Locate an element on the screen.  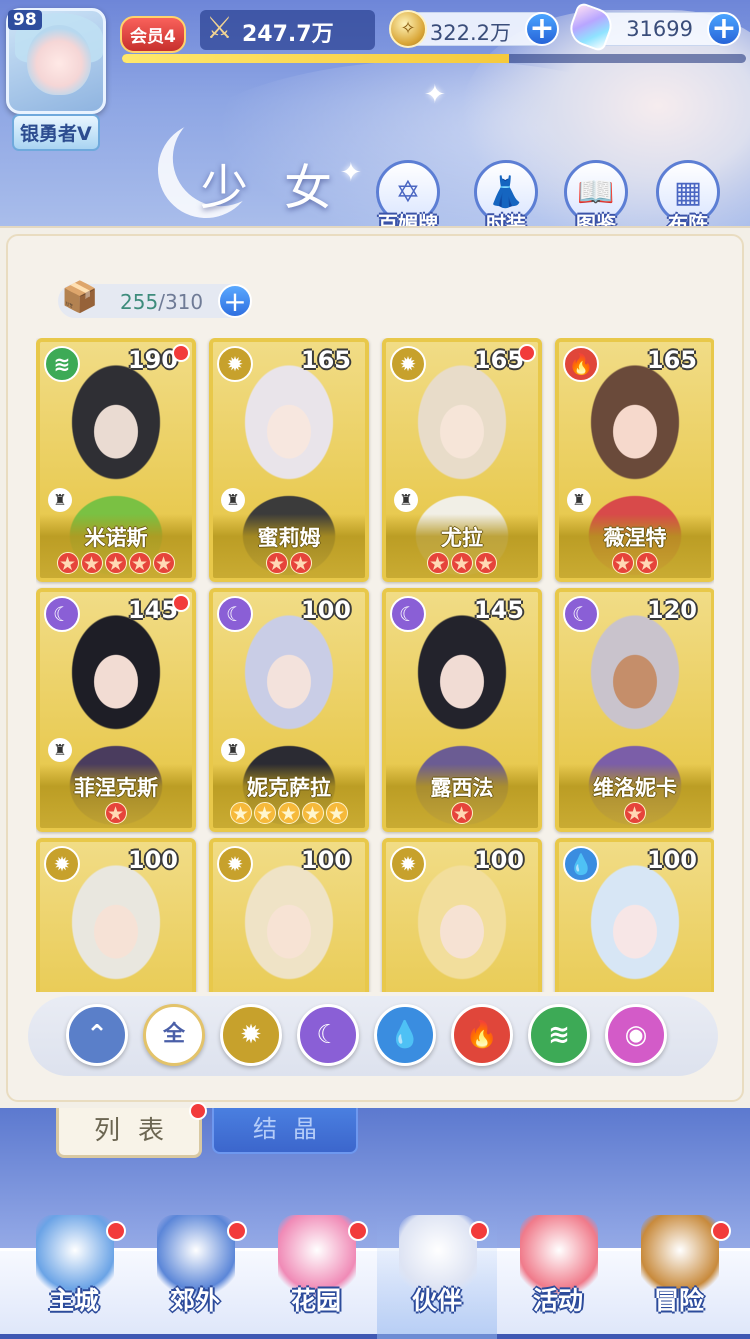
coin-resource: ✧ 322.2万 + is located at coordinates (474, 29).